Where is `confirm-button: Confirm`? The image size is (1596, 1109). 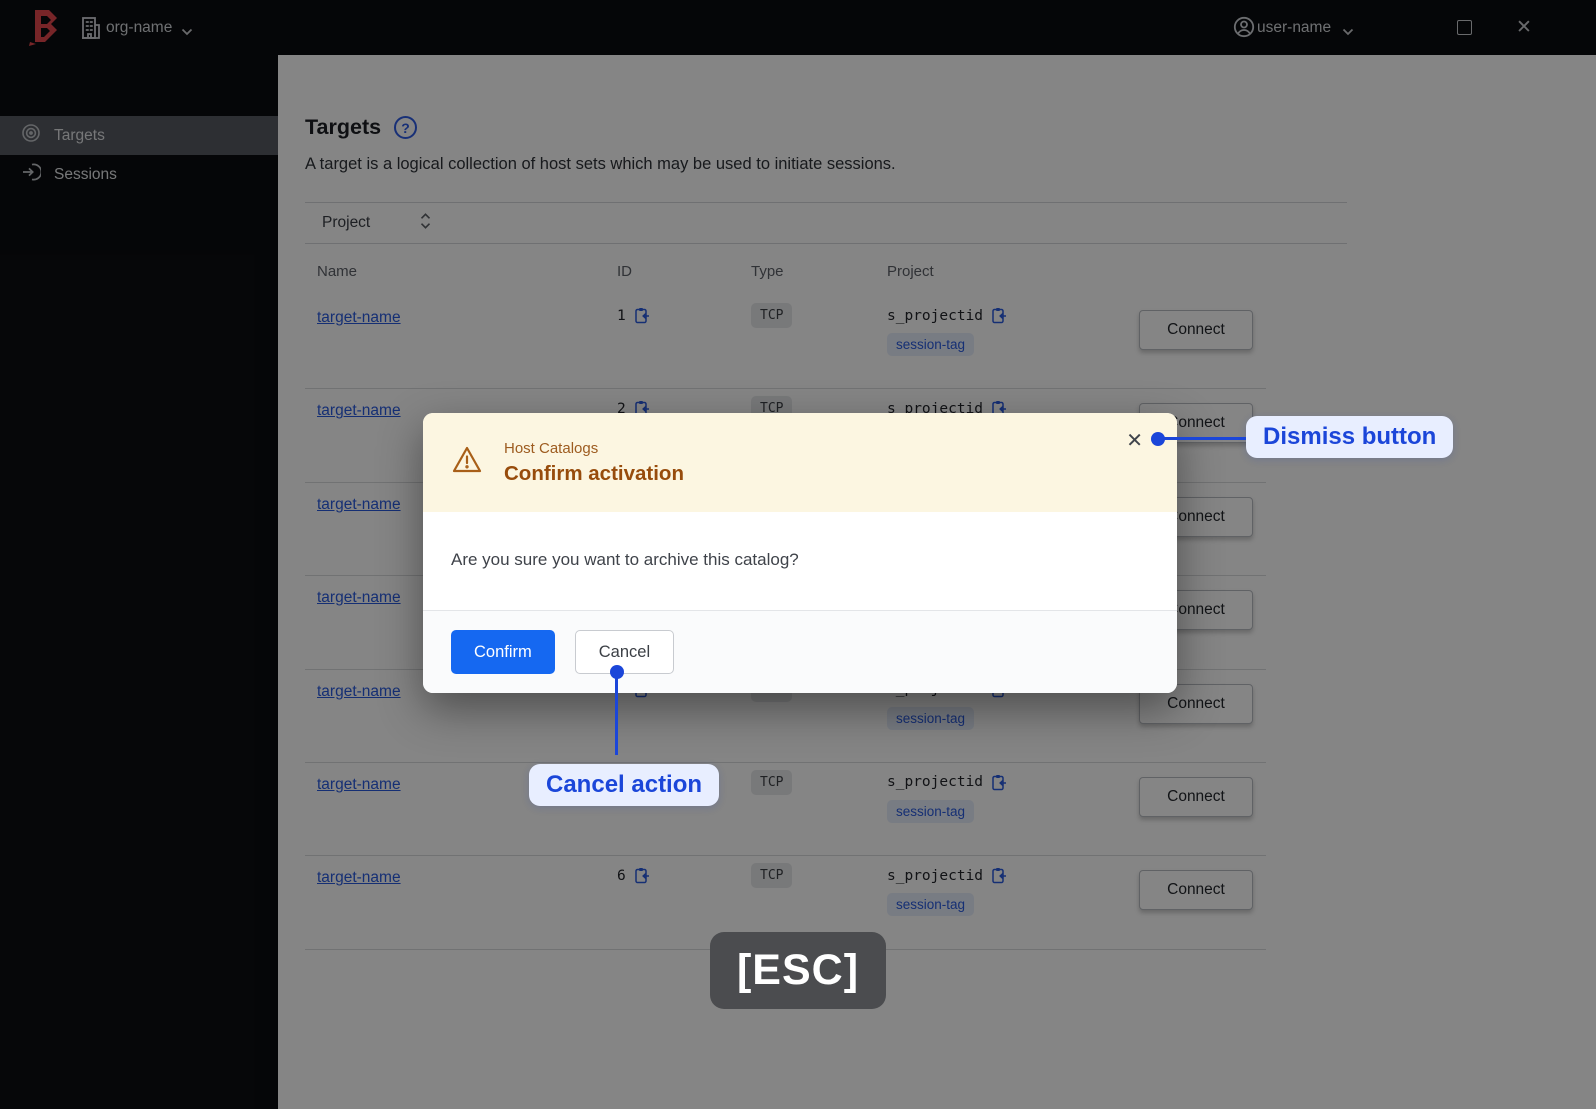 confirm-button: Confirm is located at coordinates (503, 652).